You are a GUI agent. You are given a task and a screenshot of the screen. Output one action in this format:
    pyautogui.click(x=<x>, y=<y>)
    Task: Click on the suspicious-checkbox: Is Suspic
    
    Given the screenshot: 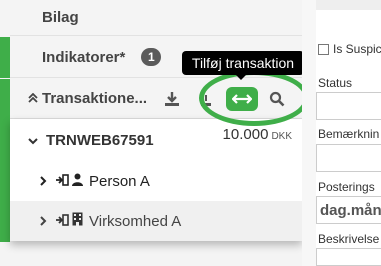 What is the action you would take?
    pyautogui.click(x=349, y=49)
    